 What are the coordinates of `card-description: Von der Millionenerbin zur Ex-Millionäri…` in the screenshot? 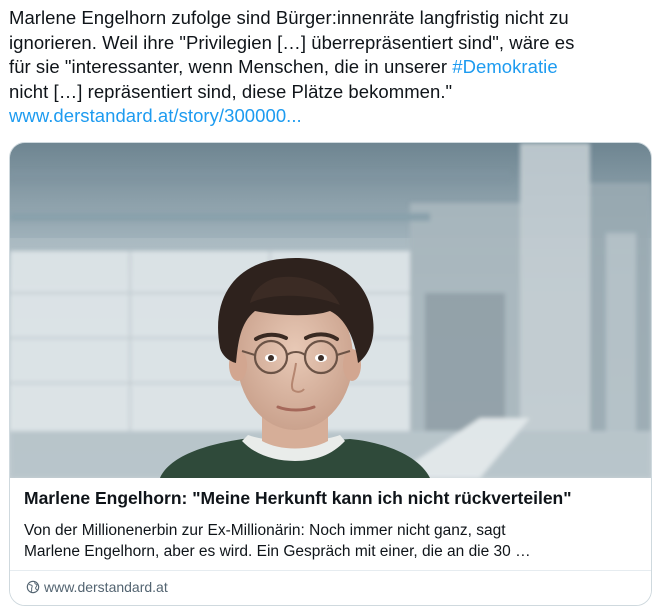 It's located at (331, 541).